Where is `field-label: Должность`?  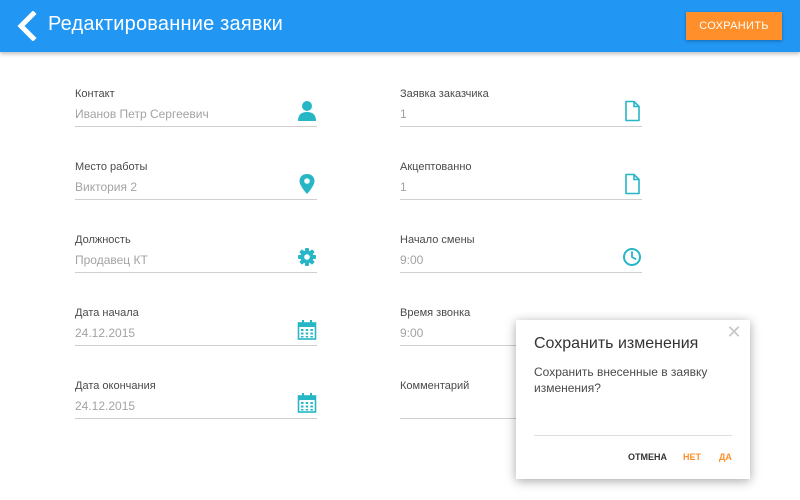 field-label: Должность is located at coordinates (103, 240).